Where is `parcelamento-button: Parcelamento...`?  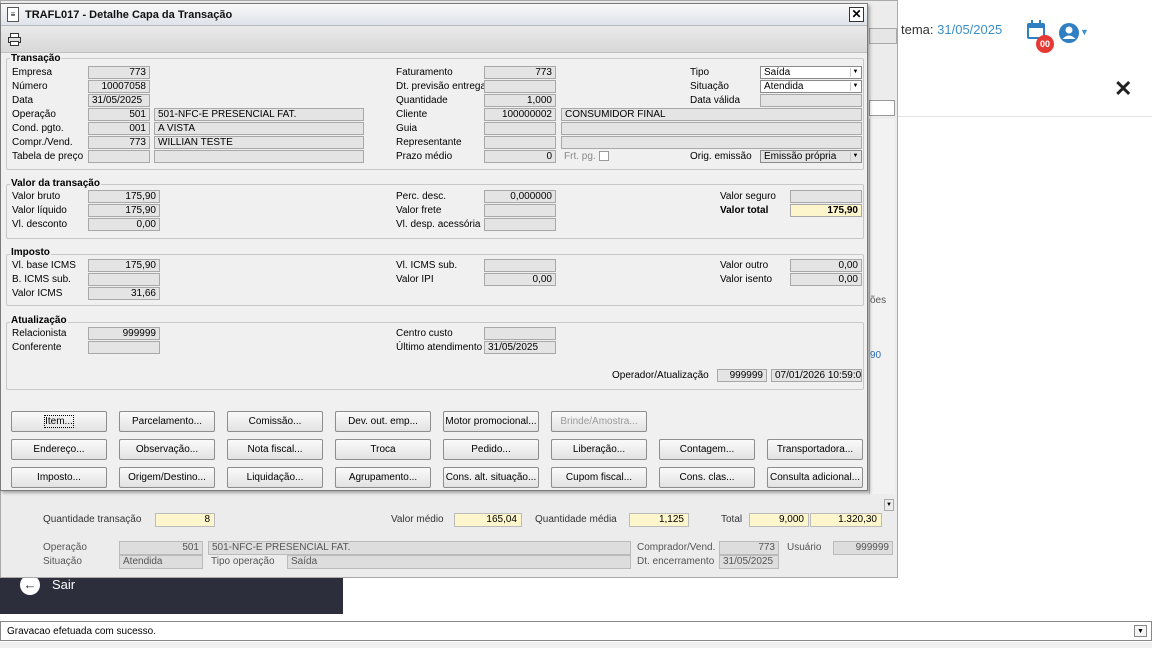 parcelamento-button: Parcelamento... is located at coordinates (167, 421).